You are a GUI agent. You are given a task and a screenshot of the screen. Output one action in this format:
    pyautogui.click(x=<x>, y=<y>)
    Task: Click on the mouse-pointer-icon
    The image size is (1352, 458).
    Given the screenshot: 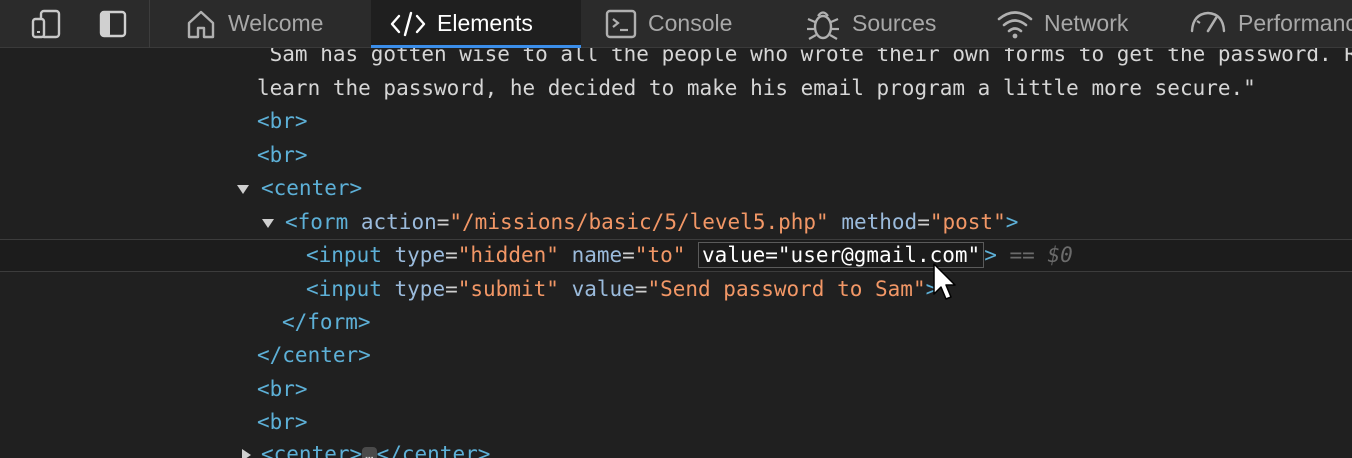 What is the action you would take?
    pyautogui.click(x=944, y=281)
    